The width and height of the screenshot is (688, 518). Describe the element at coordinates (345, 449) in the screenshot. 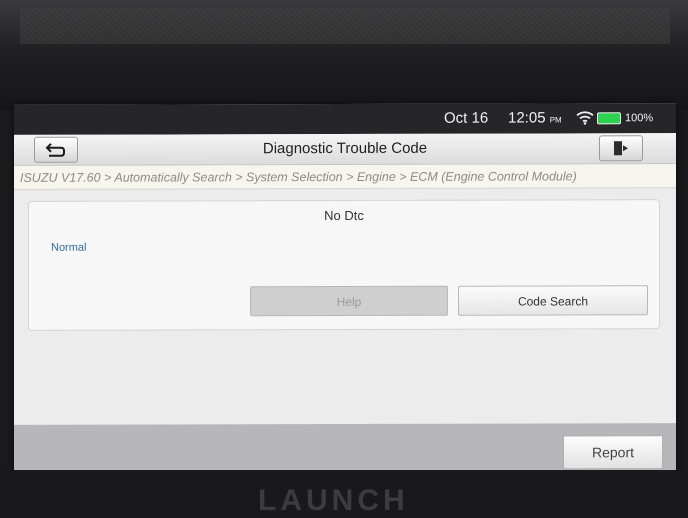

I see `bottom-toolbar: Report` at that location.